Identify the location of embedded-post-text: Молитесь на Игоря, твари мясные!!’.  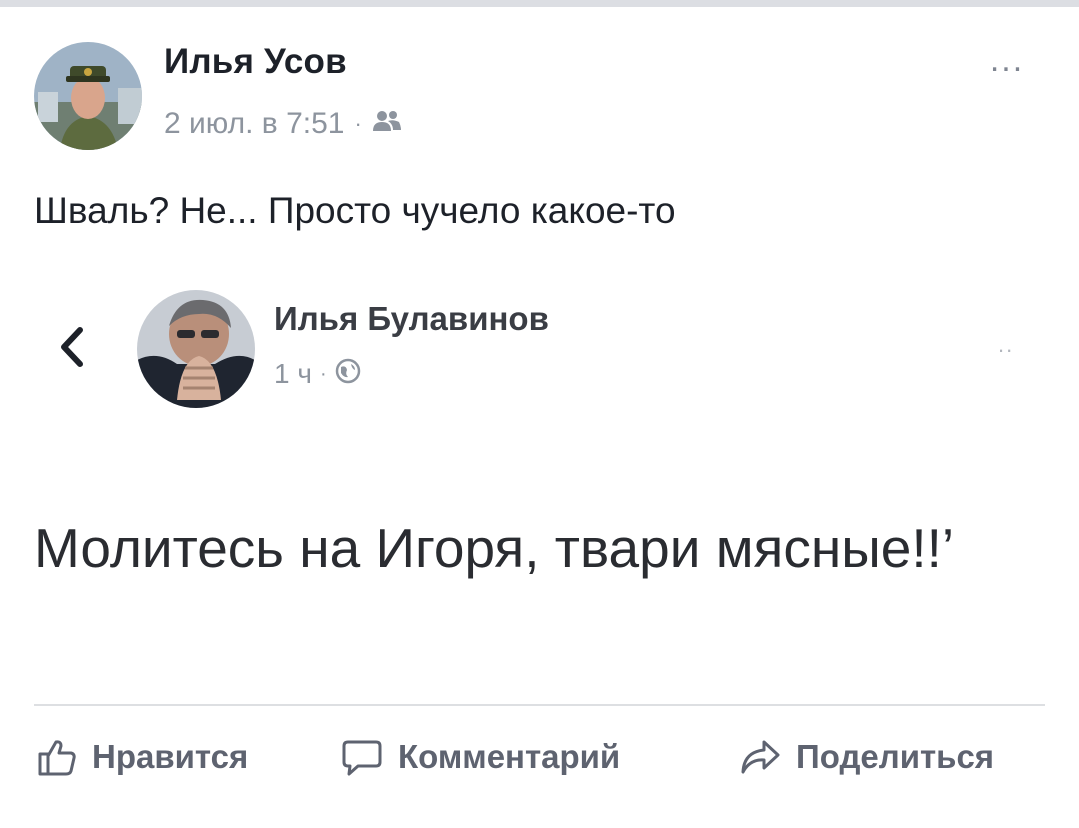
(494, 548).